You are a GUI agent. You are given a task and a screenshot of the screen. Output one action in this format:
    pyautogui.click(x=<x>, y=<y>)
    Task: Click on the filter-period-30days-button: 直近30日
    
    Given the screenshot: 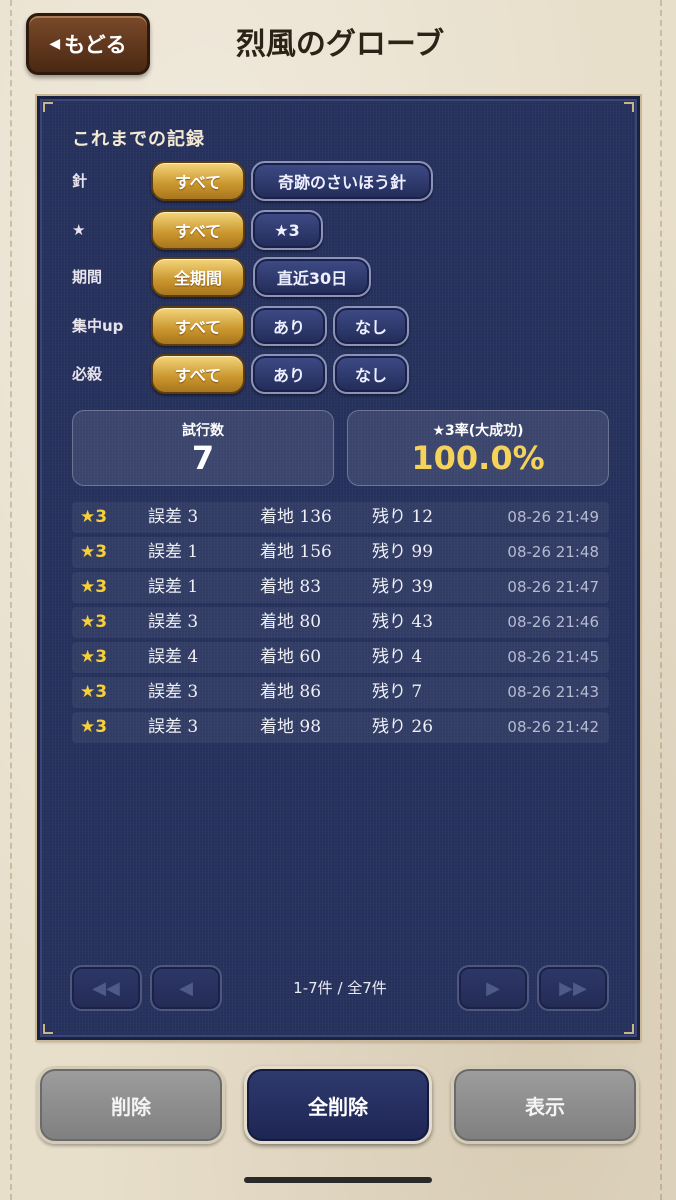 What is the action you would take?
    pyautogui.click(x=312, y=277)
    